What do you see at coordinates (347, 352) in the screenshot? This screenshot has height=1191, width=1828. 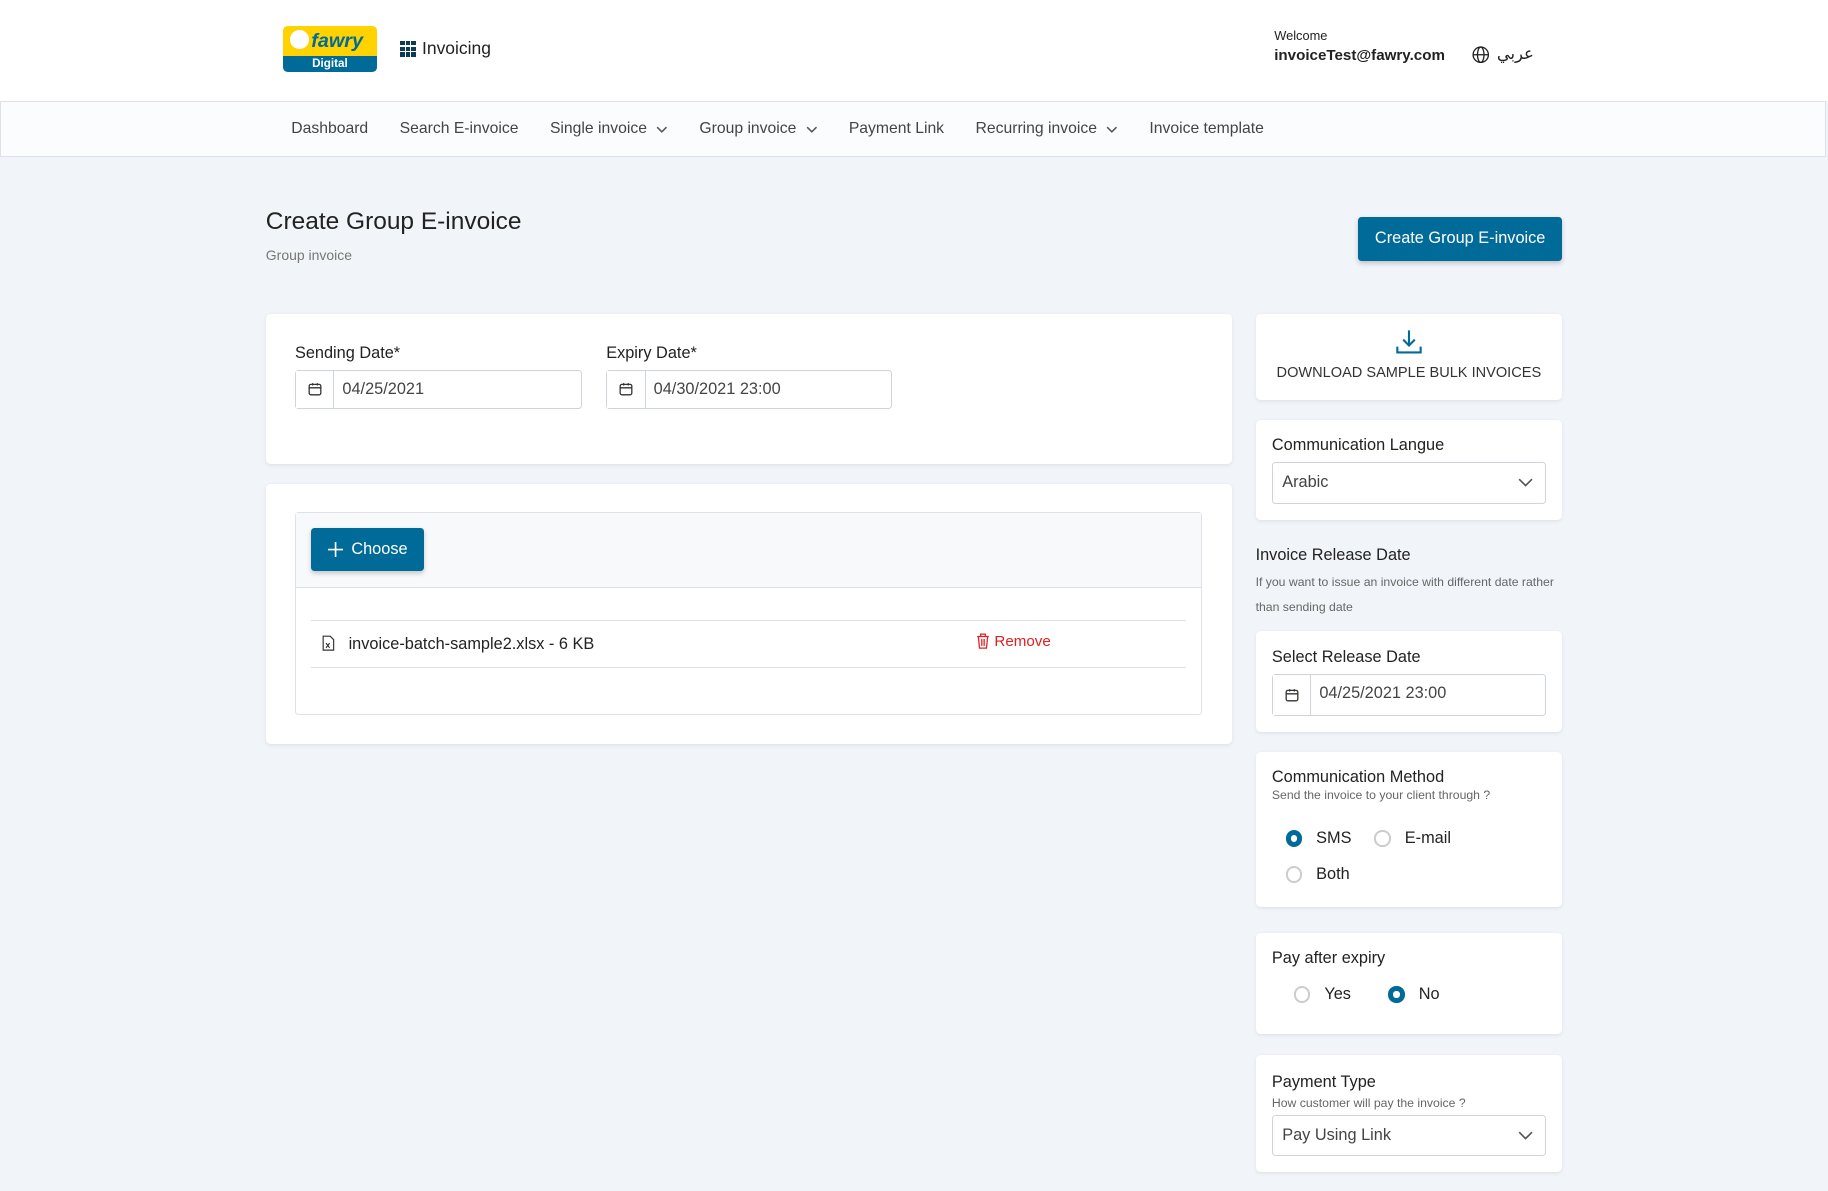 I see `sending-date-label: Sending Date*` at bounding box center [347, 352].